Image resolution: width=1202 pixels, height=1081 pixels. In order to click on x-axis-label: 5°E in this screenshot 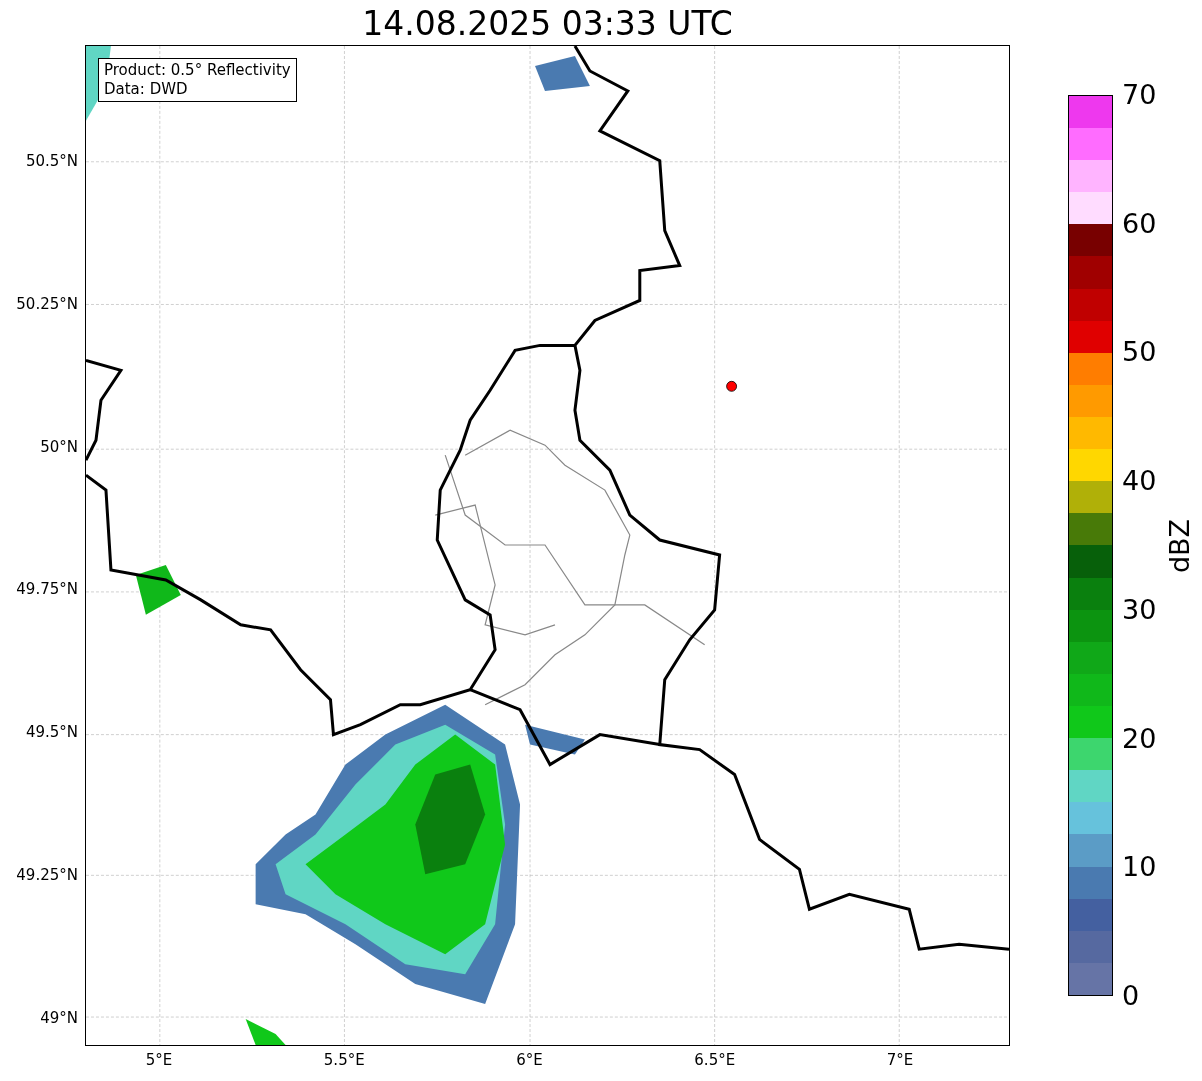, I will do `click(159, 1060)`.